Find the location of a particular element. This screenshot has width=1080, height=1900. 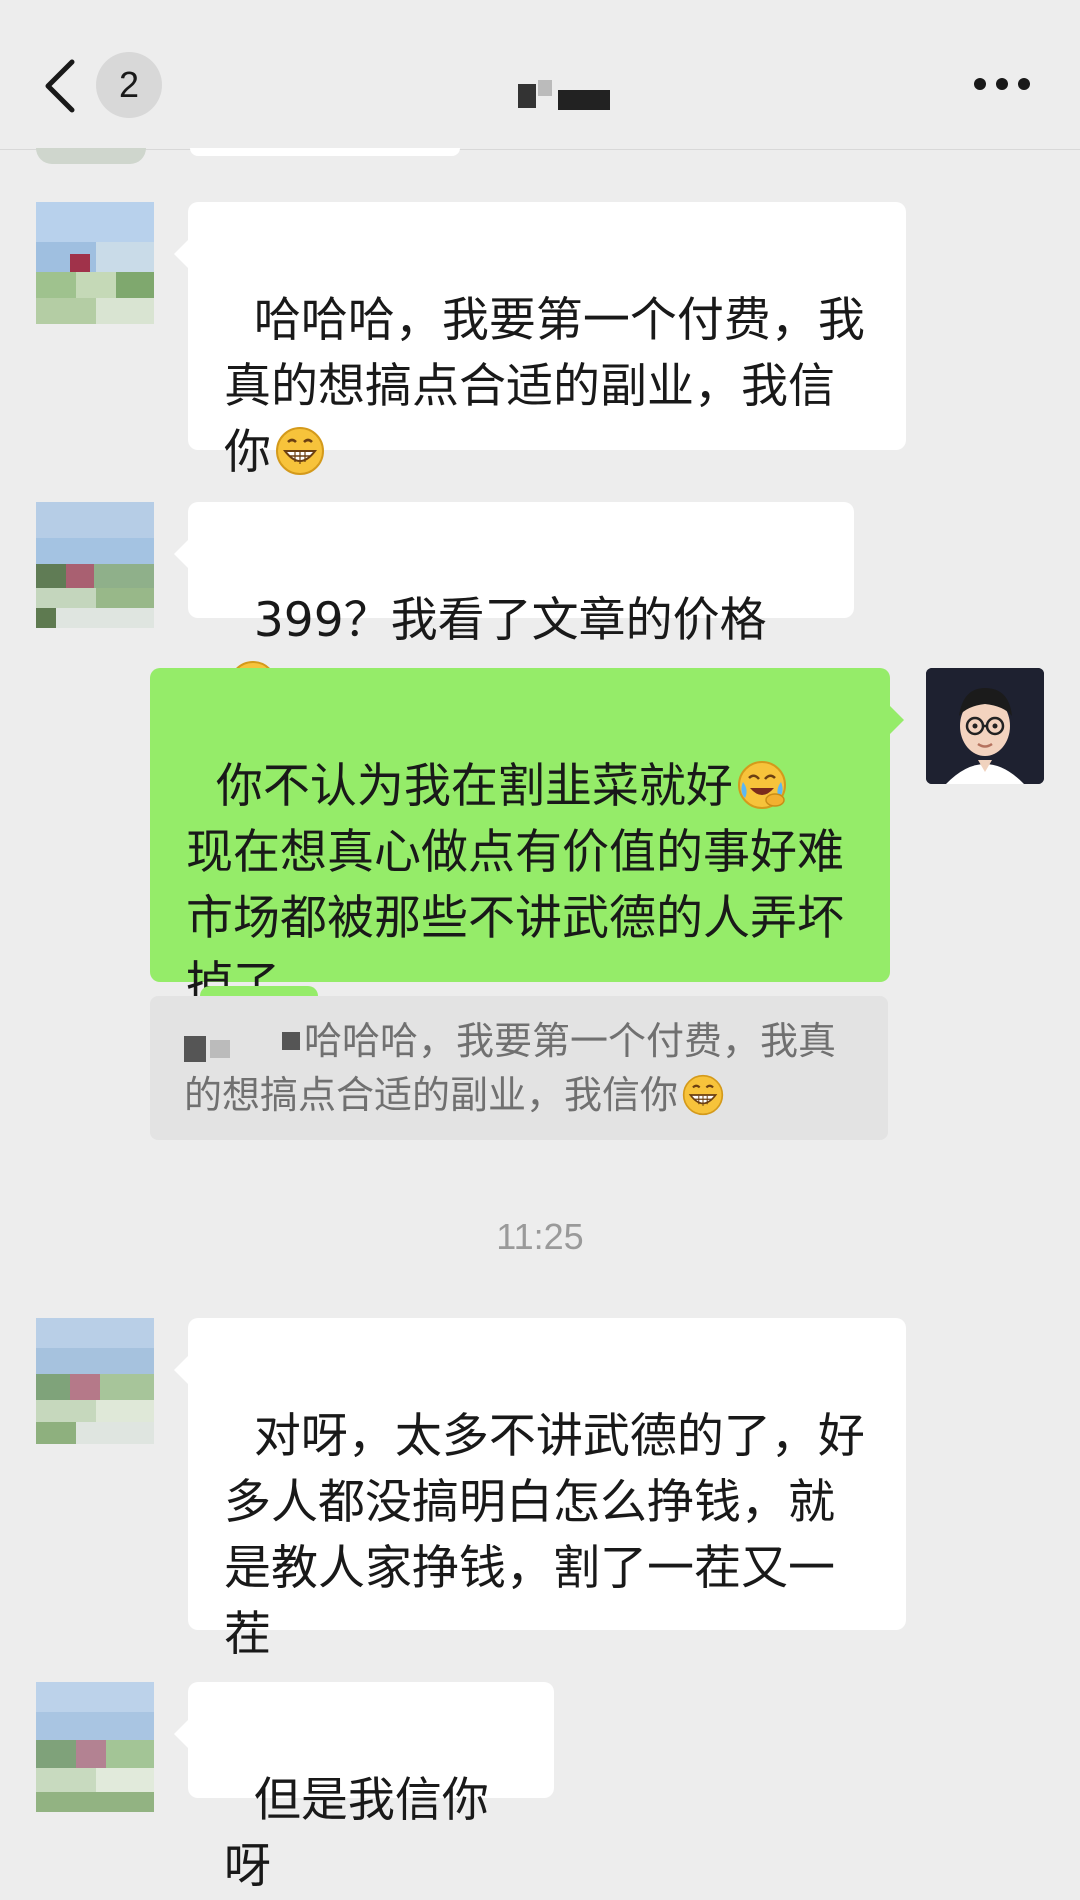

quoted-sender-redacted is located at coordinates (244, 1044).